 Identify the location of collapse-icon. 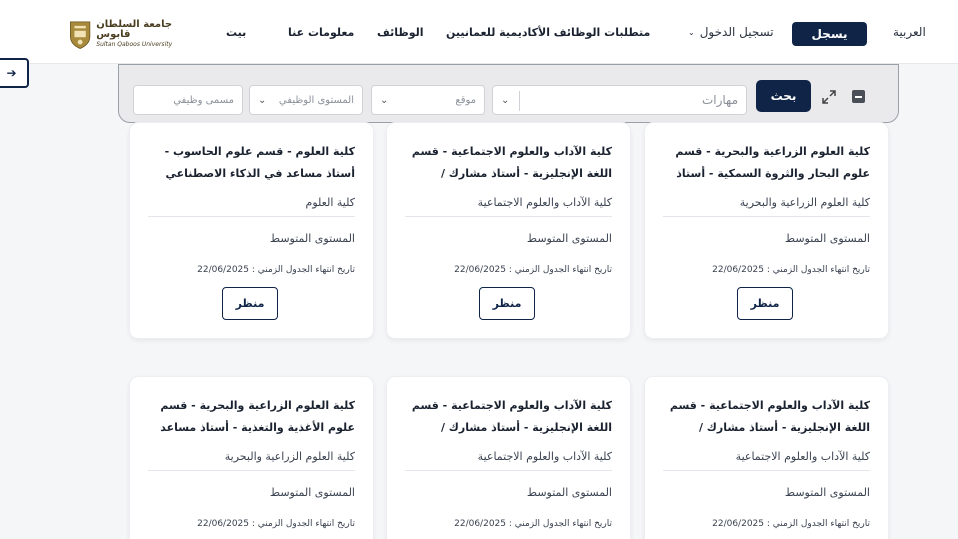
(858, 96).